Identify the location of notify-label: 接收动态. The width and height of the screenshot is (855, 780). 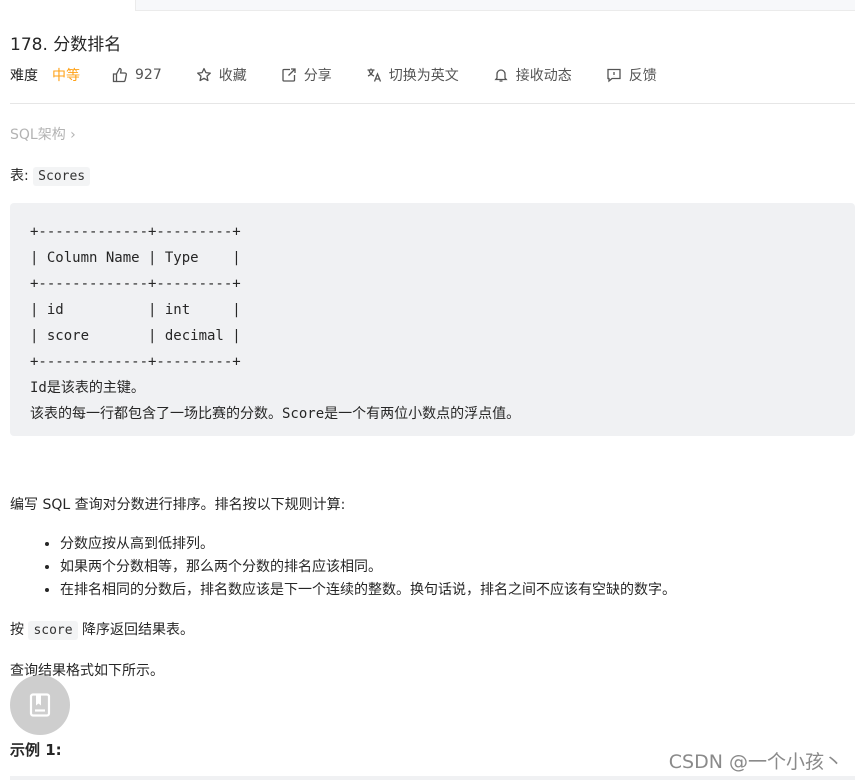
(543, 76).